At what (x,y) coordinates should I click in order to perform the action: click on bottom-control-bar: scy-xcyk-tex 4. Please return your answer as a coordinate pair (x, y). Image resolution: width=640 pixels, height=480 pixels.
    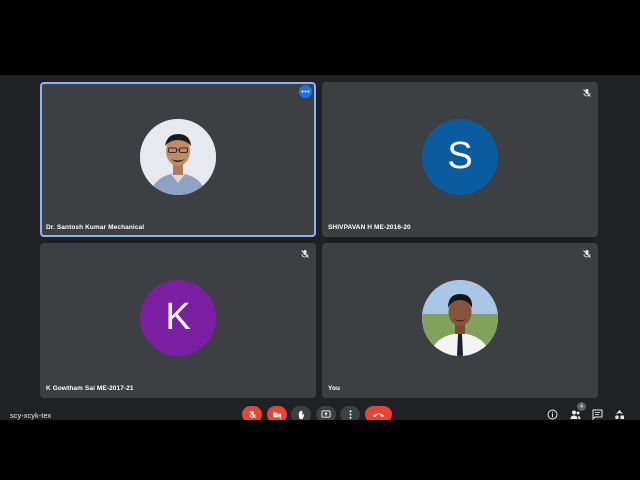
    Looking at the image, I should click on (320, 411).